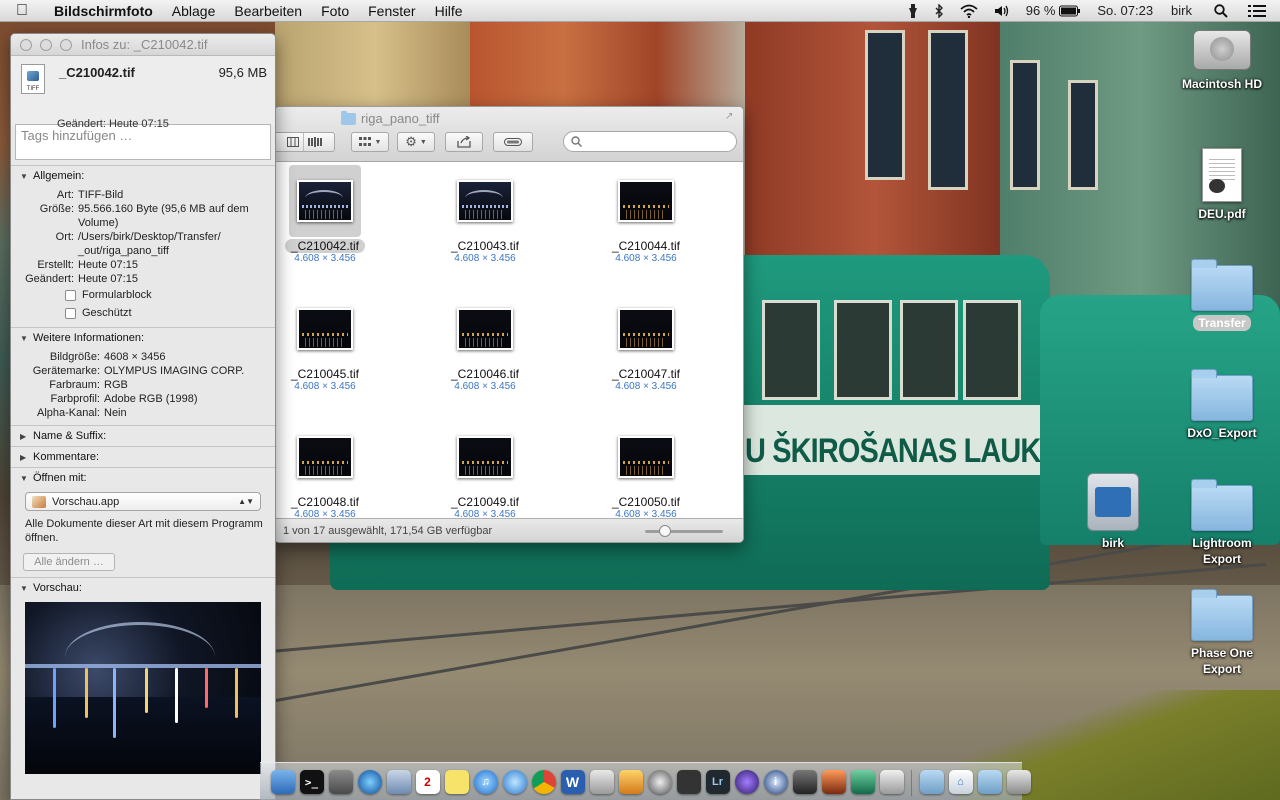 The height and width of the screenshot is (800, 1280). I want to click on applications-folder-dock-icon, so click(931, 782).